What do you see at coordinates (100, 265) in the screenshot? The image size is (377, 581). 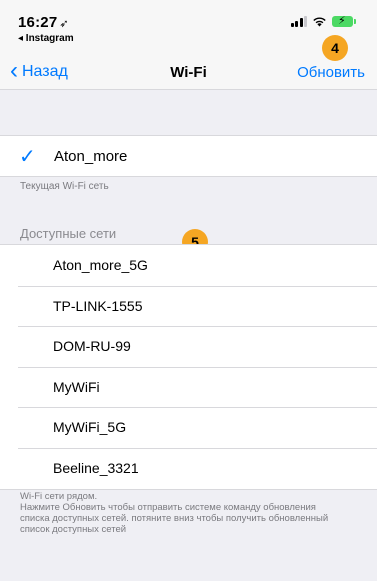 I see `network-name: Aton_more_5G` at bounding box center [100, 265].